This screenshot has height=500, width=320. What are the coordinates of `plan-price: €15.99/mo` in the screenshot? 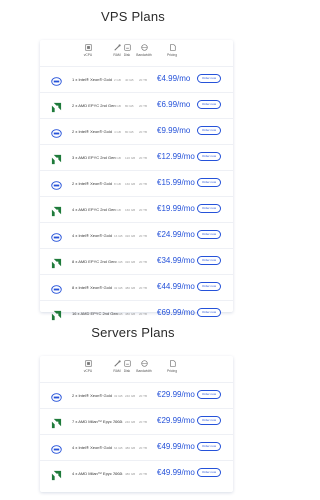 It's located at (176, 182).